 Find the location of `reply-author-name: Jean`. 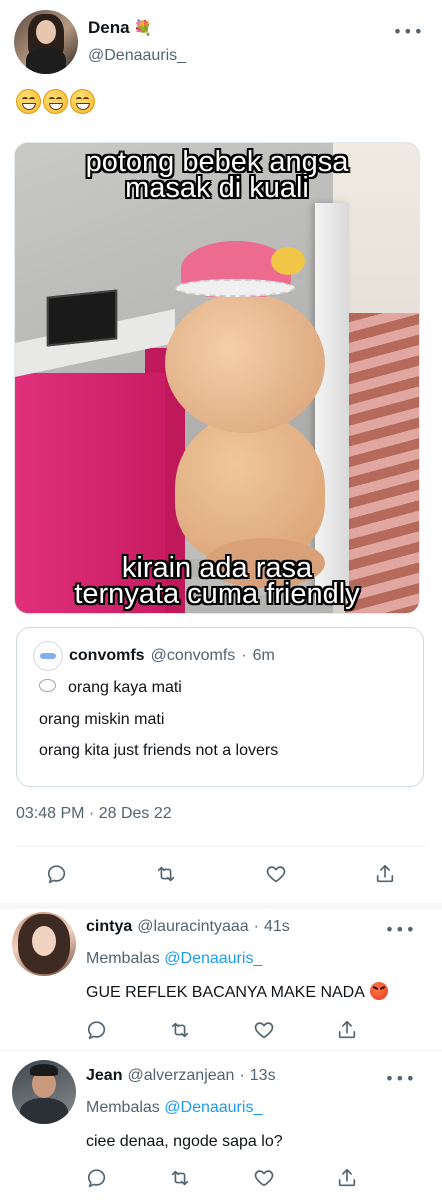

reply-author-name: Jean is located at coordinates (104, 1076).